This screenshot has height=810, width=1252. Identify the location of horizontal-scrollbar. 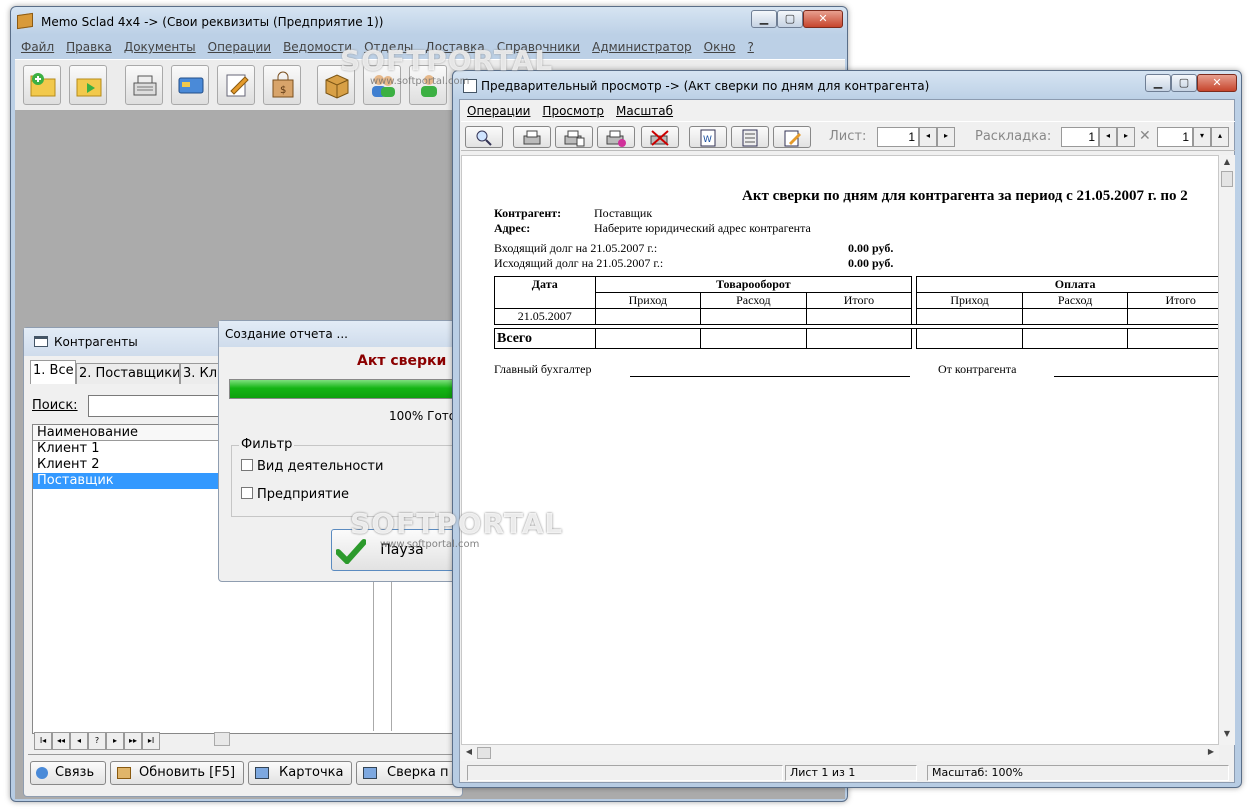
(840, 753).